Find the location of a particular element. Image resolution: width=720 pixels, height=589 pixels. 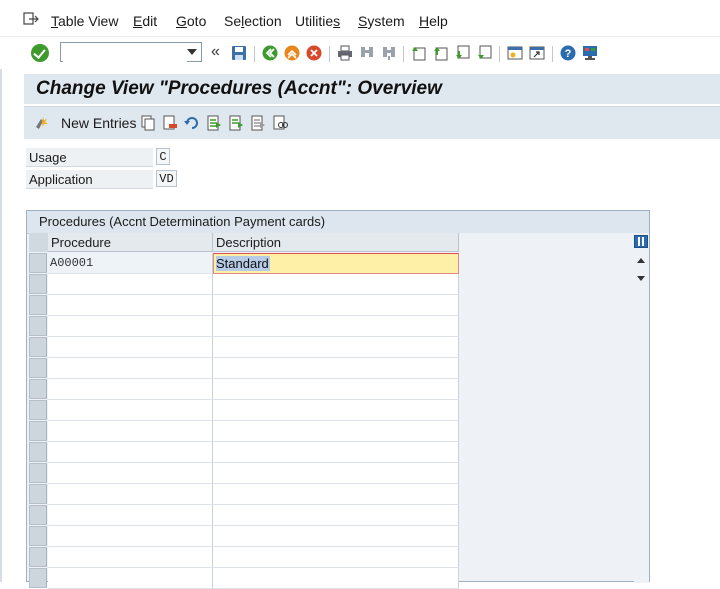

delete-icon is located at coordinates (170, 123).